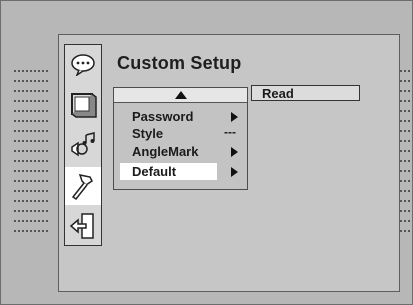 This screenshot has width=413, height=305. Describe the element at coordinates (83, 186) in the screenshot. I see `custom-setup-icon` at that location.